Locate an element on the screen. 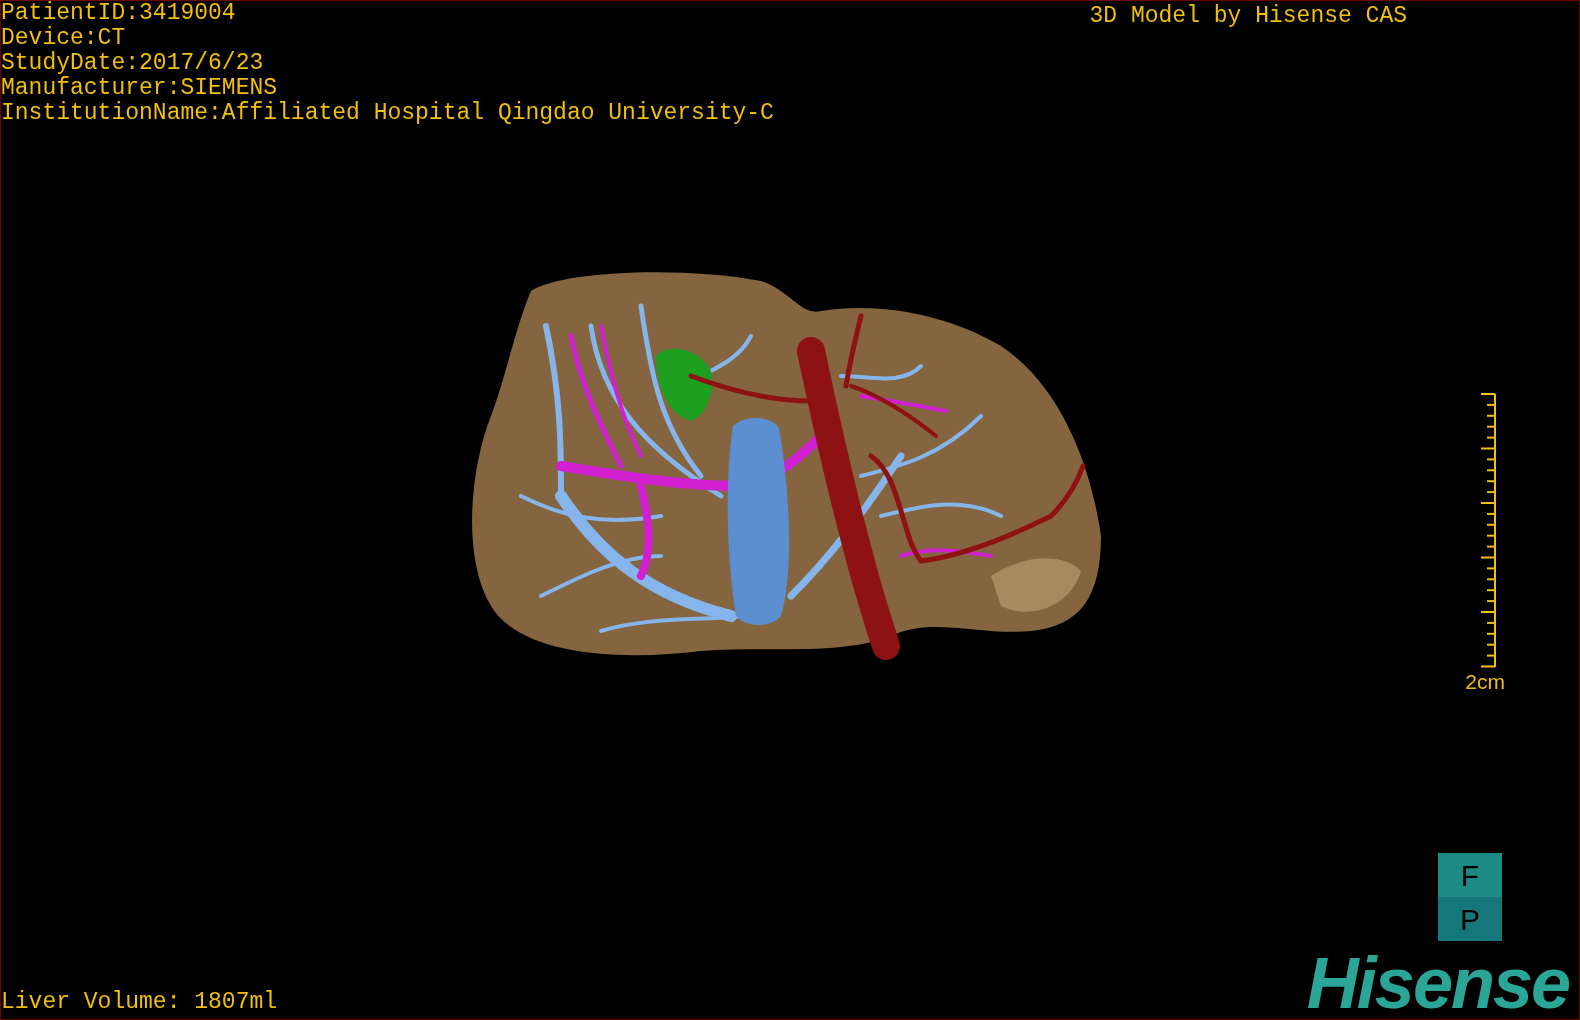 The width and height of the screenshot is (1580, 1020). info-line: StudyDate:2017/6/23 is located at coordinates (133, 63).